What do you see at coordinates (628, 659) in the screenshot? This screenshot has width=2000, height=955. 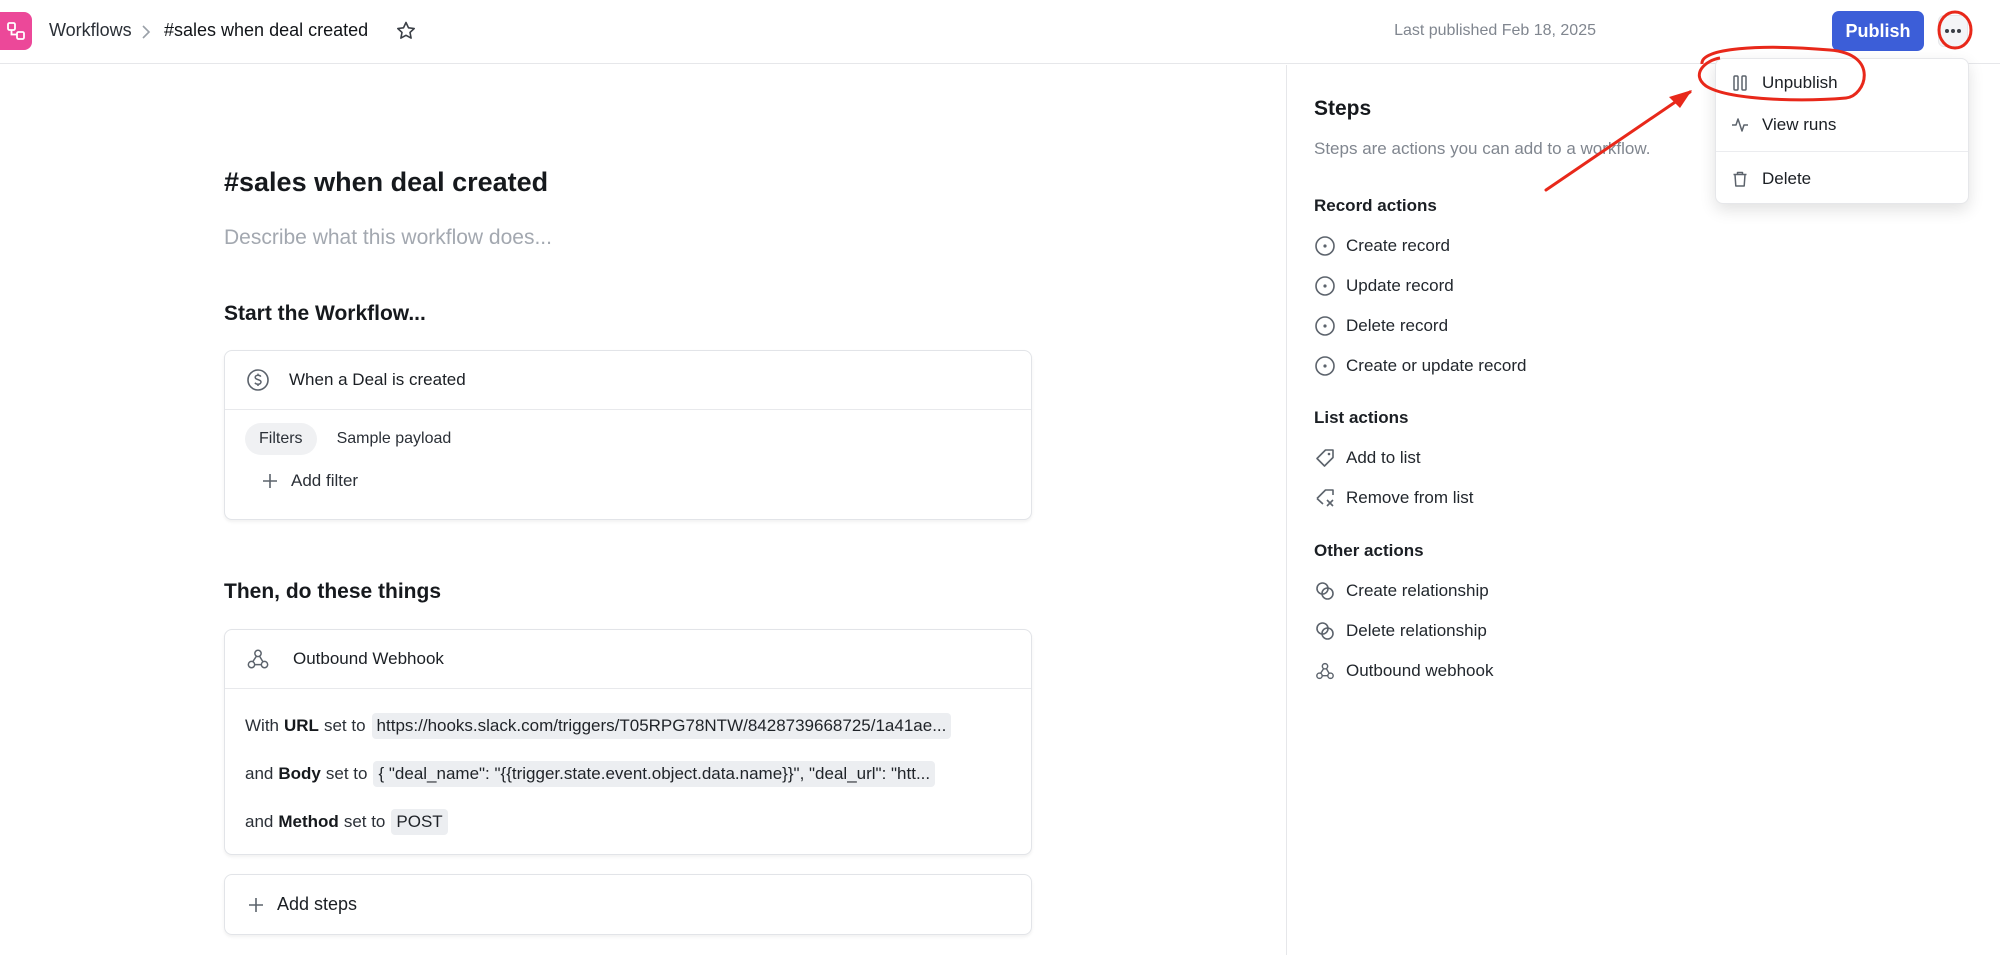 I see `step-header: Outbound Webhook` at bounding box center [628, 659].